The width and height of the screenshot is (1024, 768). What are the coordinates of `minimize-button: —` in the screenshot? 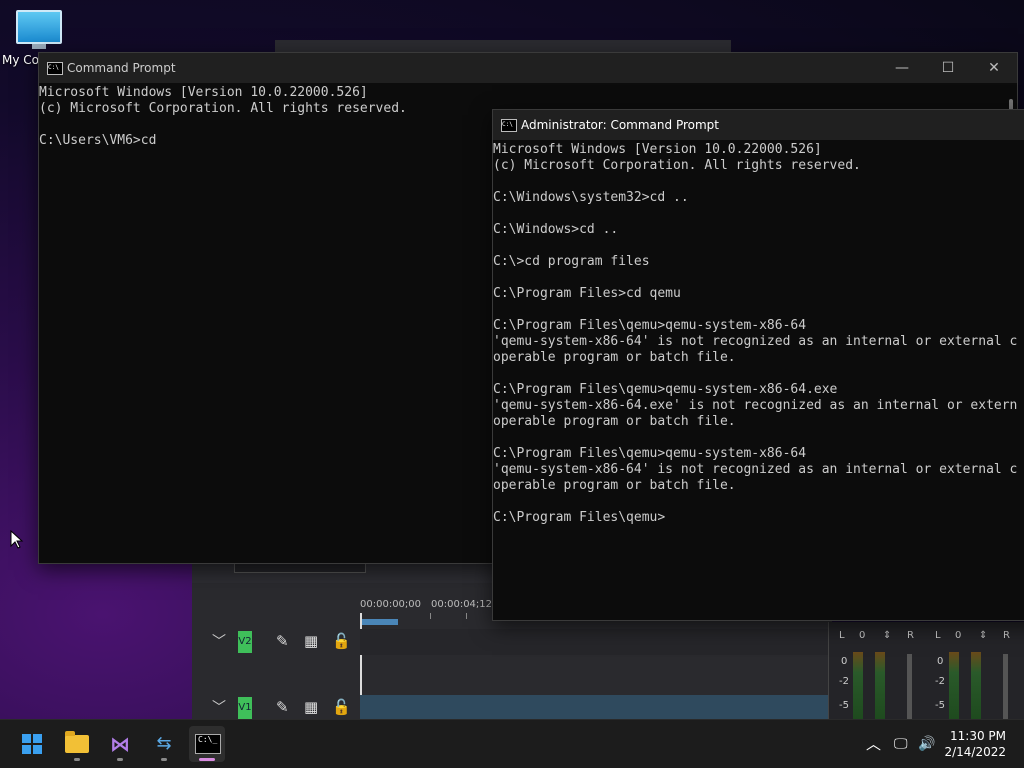 It's located at (902, 68).